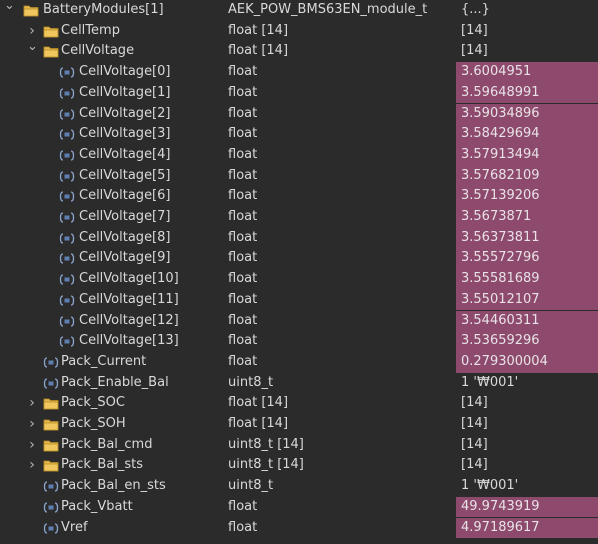 The image size is (598, 544). Describe the element at coordinates (527, 528) in the screenshot. I see `variable-value: 4.97189617` at that location.